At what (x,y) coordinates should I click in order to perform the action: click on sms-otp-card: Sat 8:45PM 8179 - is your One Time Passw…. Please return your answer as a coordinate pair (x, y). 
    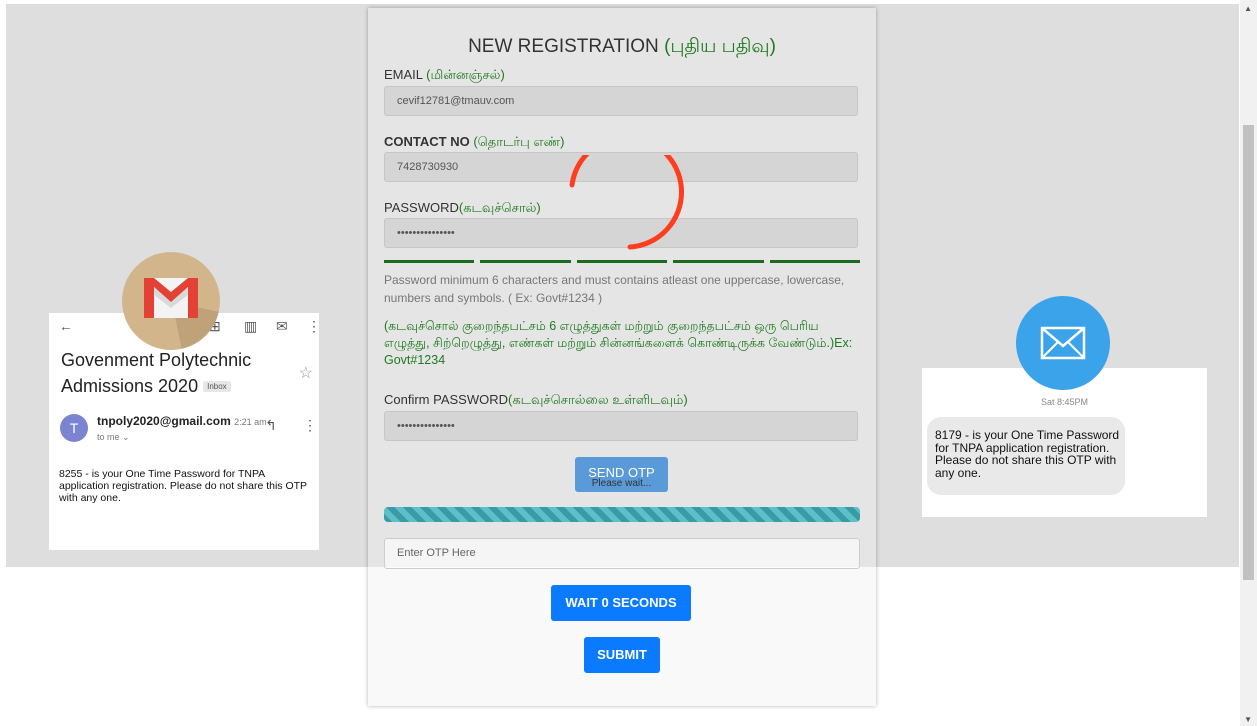
    Looking at the image, I should click on (1064, 442).